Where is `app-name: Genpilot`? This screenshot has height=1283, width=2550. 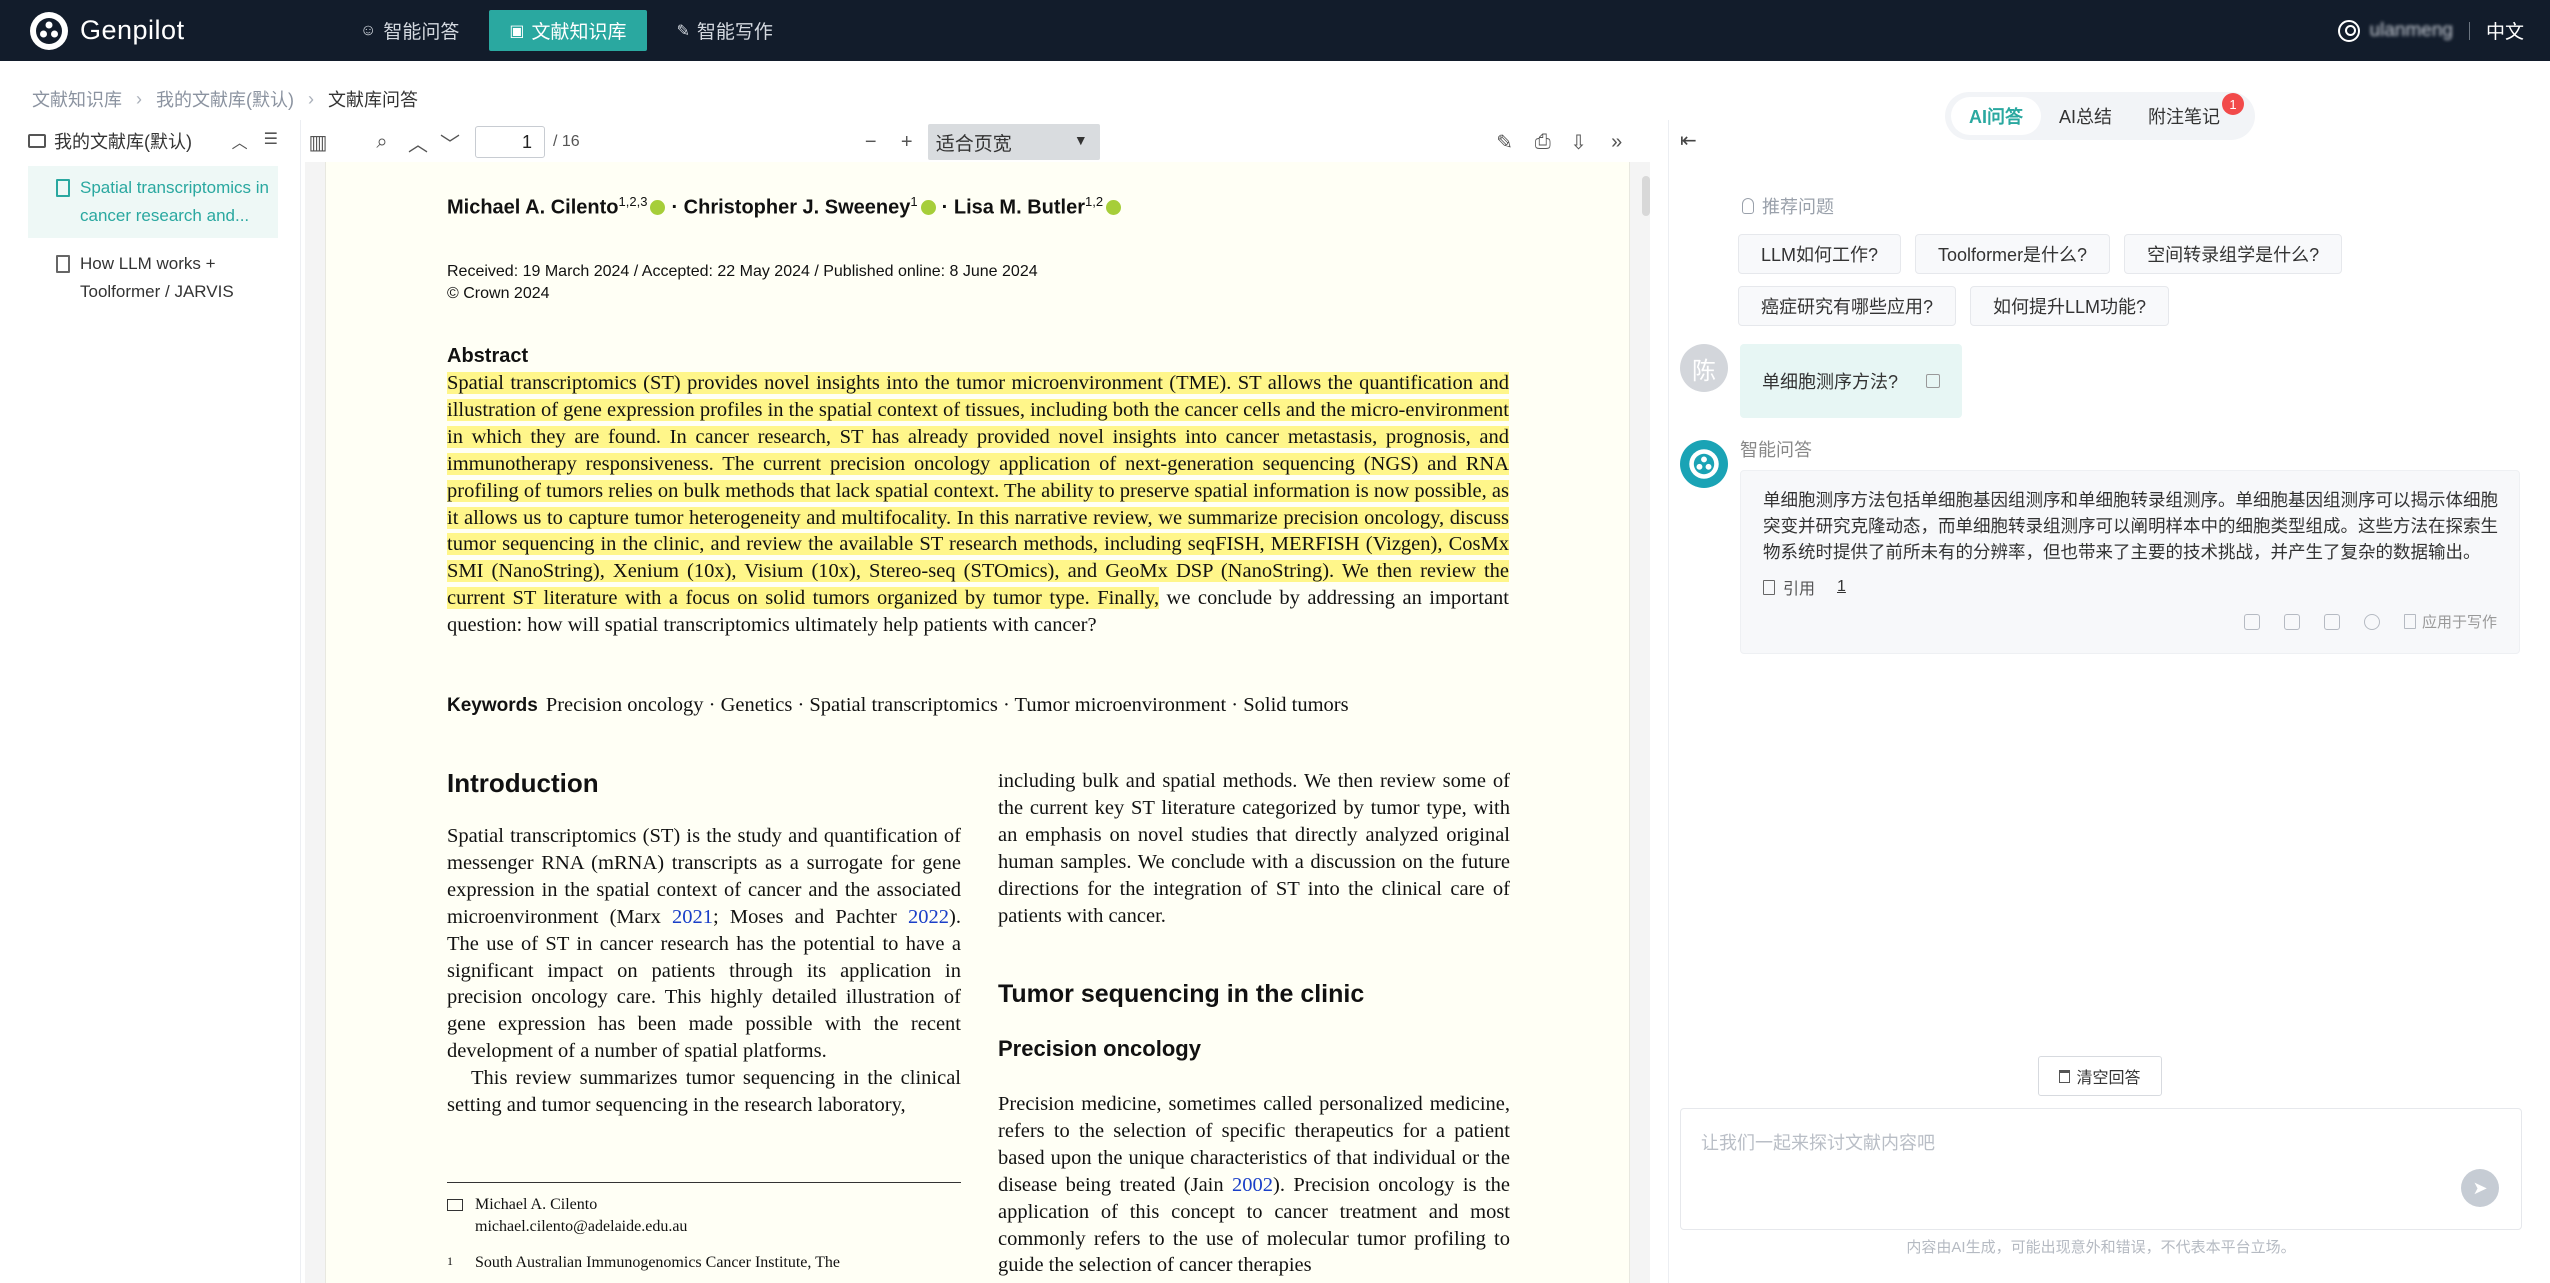 app-name: Genpilot is located at coordinates (132, 30).